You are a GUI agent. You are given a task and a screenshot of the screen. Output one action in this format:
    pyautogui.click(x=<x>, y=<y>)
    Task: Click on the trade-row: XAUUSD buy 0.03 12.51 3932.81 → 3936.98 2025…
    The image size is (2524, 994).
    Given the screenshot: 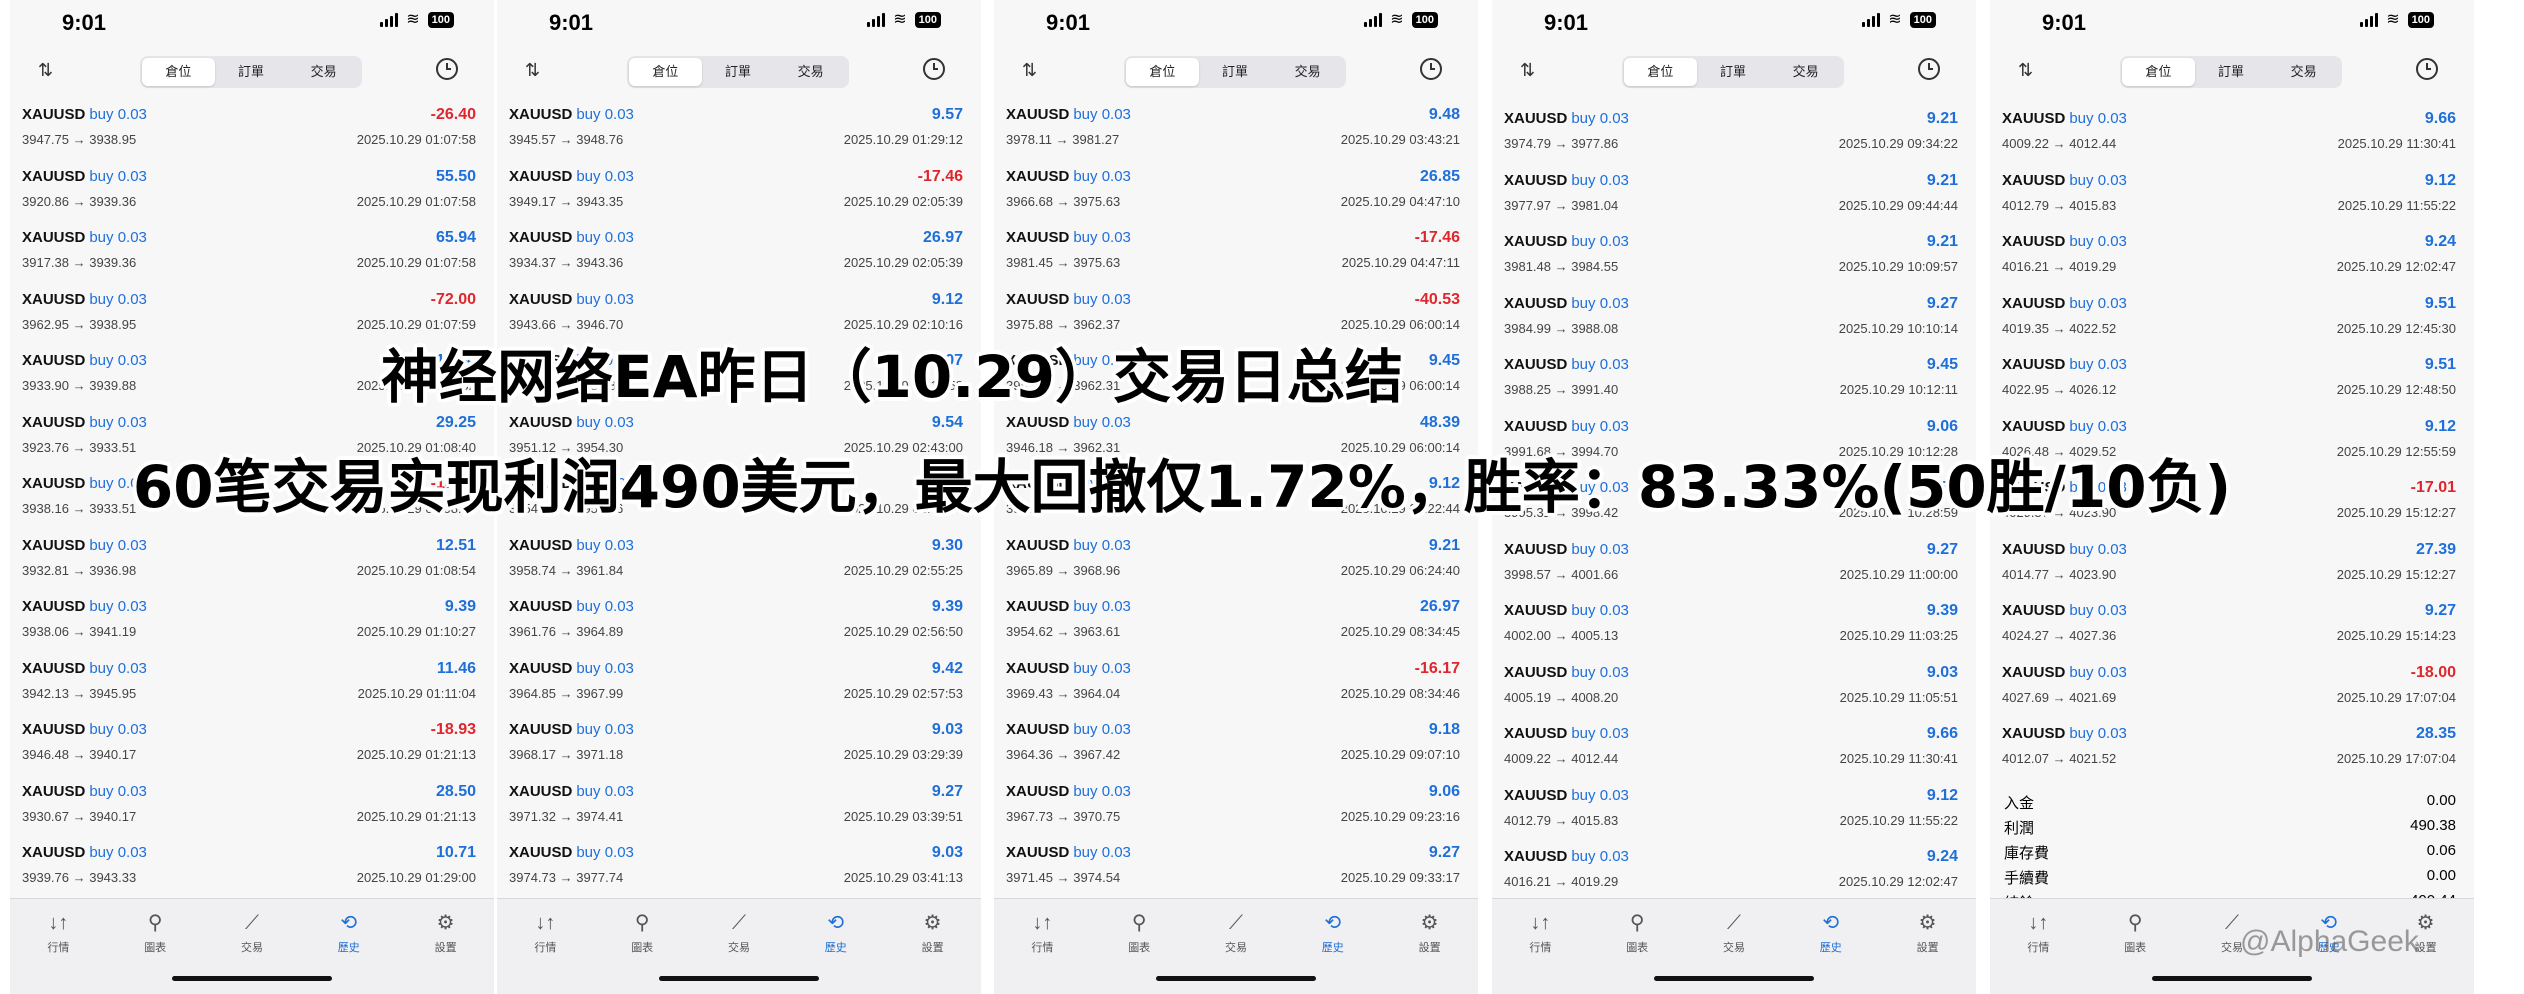 What is the action you would take?
    pyautogui.click(x=252, y=562)
    